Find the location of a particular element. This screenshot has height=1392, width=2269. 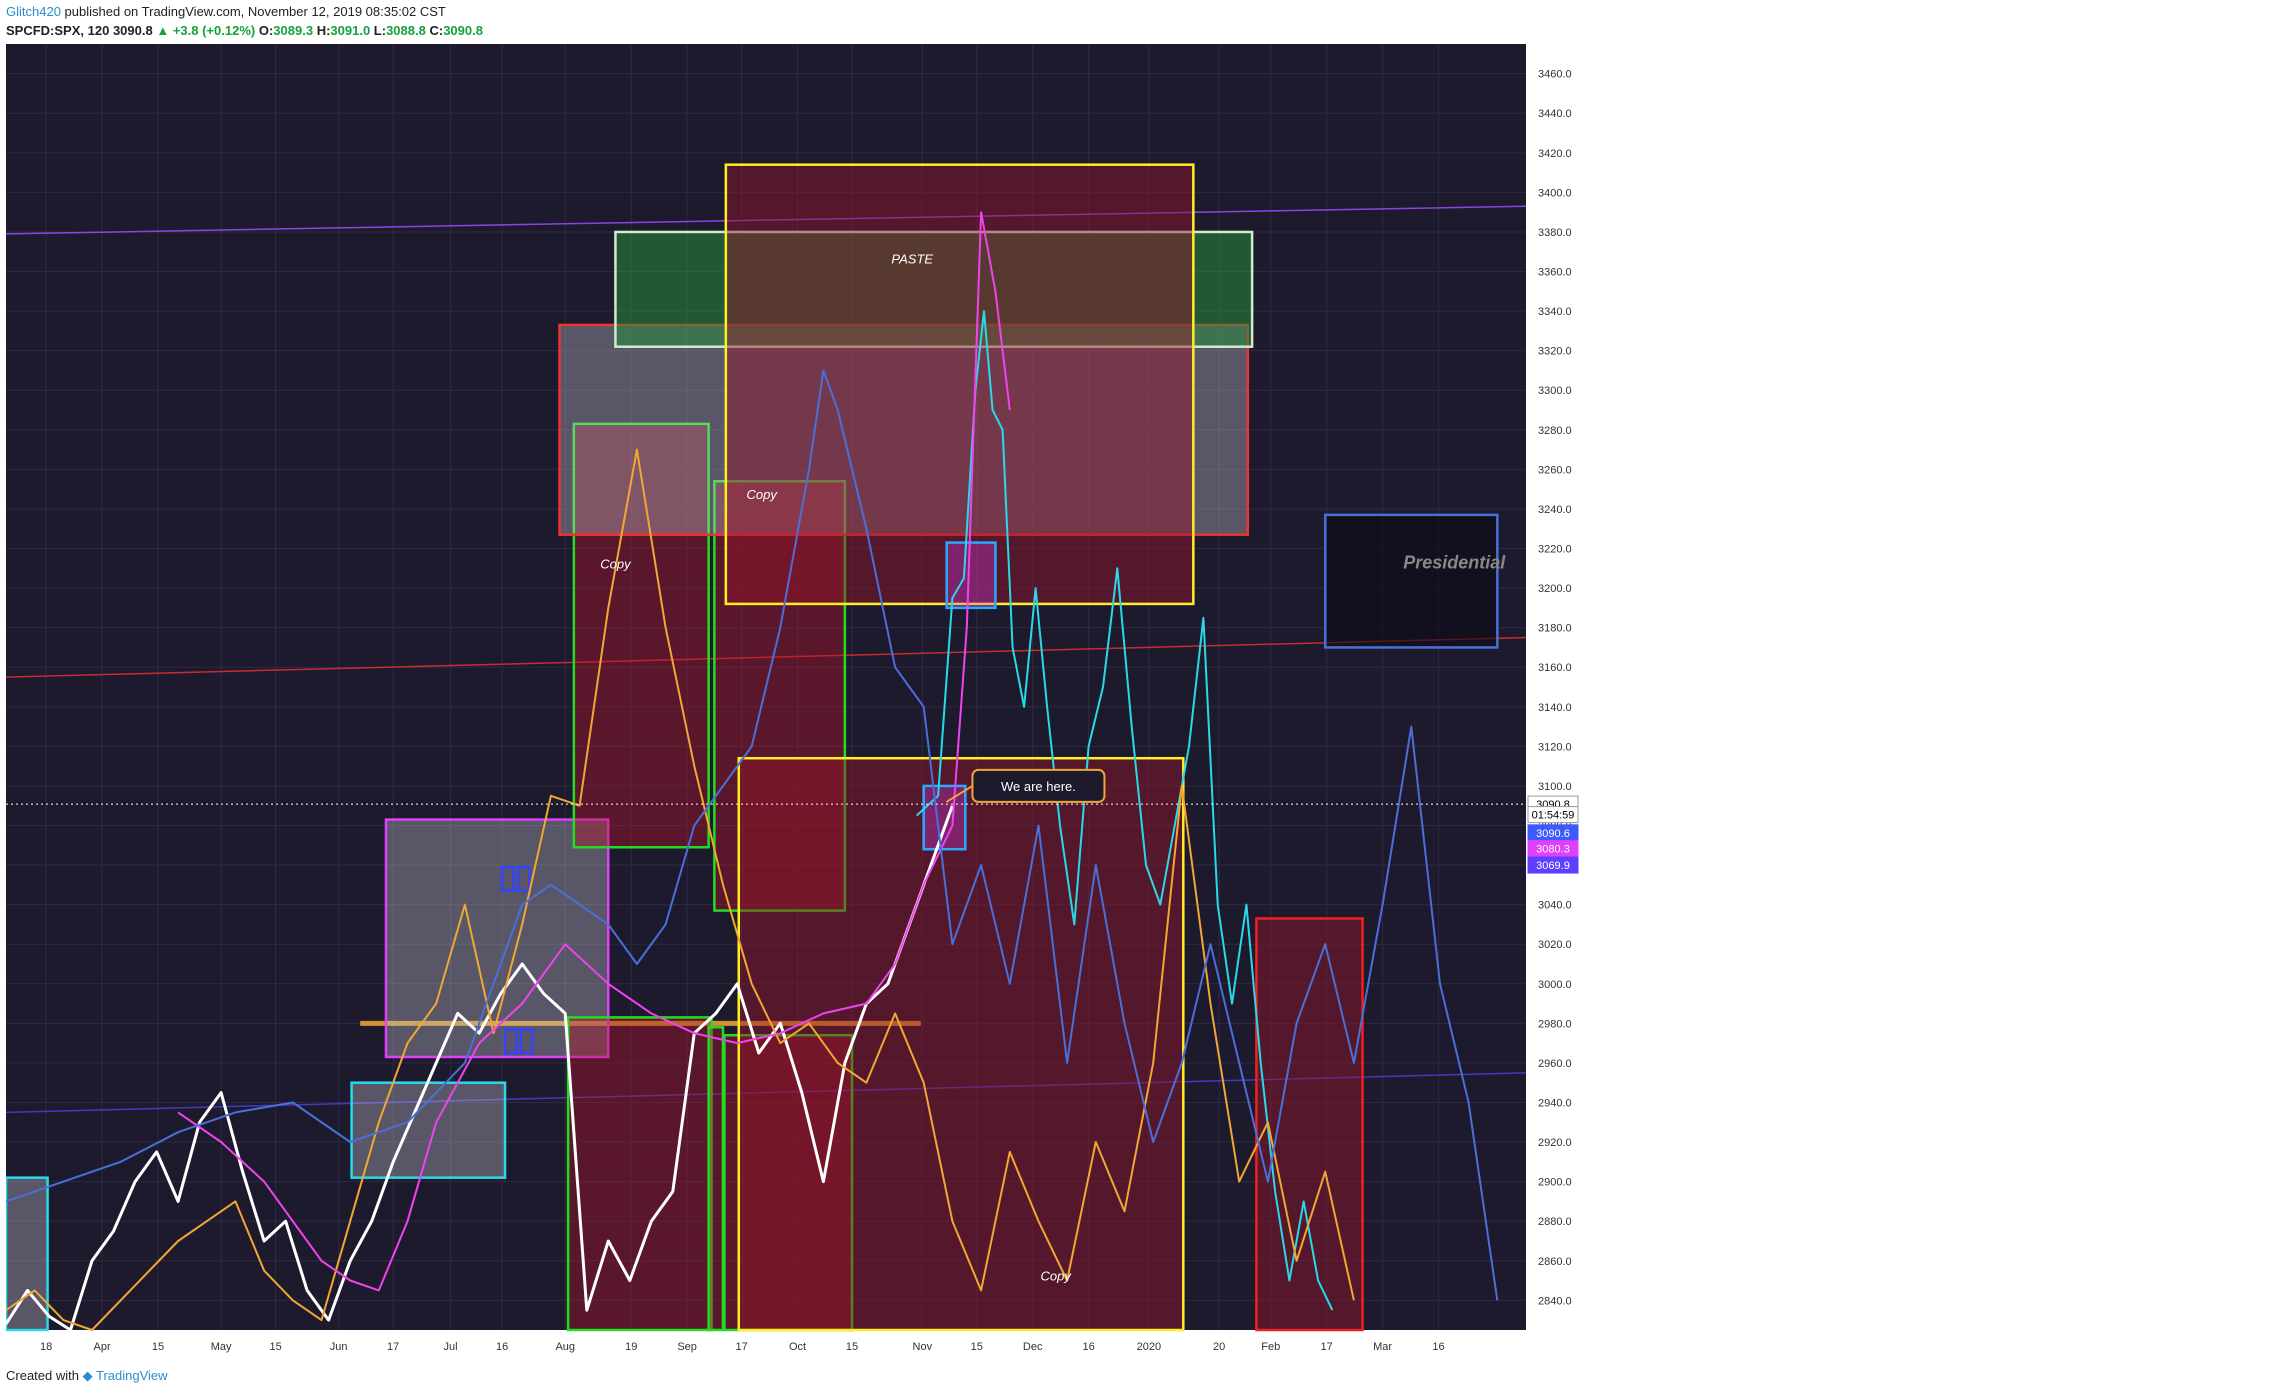

x-tick-label: Jun is located at coordinates (339, 1347).